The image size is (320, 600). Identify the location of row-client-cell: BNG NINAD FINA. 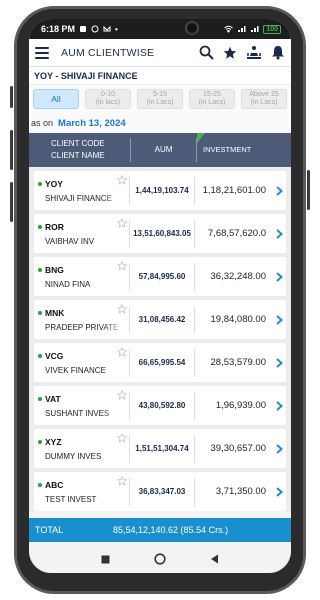
(81, 276).